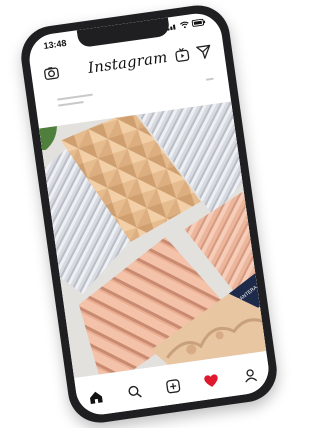 The height and width of the screenshot is (428, 320). What do you see at coordinates (135, 392) in the screenshot?
I see `search-icon` at bounding box center [135, 392].